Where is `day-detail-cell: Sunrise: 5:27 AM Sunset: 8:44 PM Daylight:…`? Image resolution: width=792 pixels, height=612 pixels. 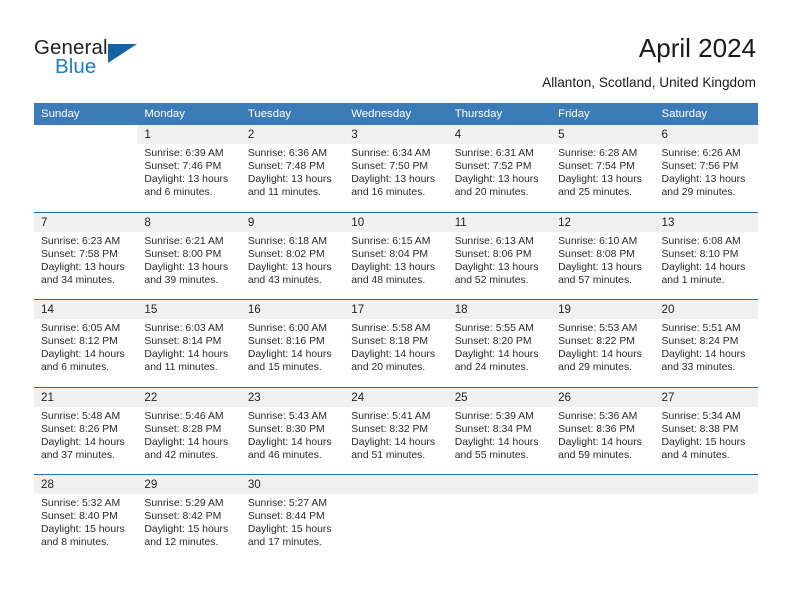
day-detail-cell: Sunrise: 5:27 AM Sunset: 8:44 PM Daylight:… is located at coordinates (292, 528).